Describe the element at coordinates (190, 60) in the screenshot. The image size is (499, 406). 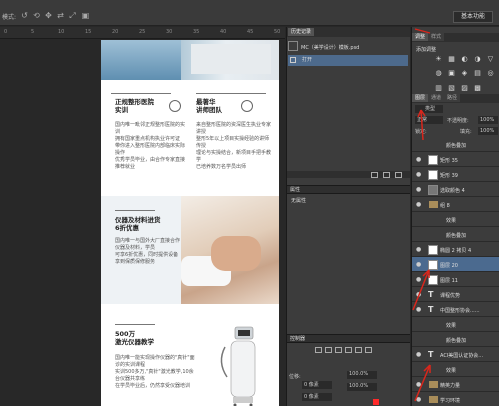
I see `doctor-photo` at that location.